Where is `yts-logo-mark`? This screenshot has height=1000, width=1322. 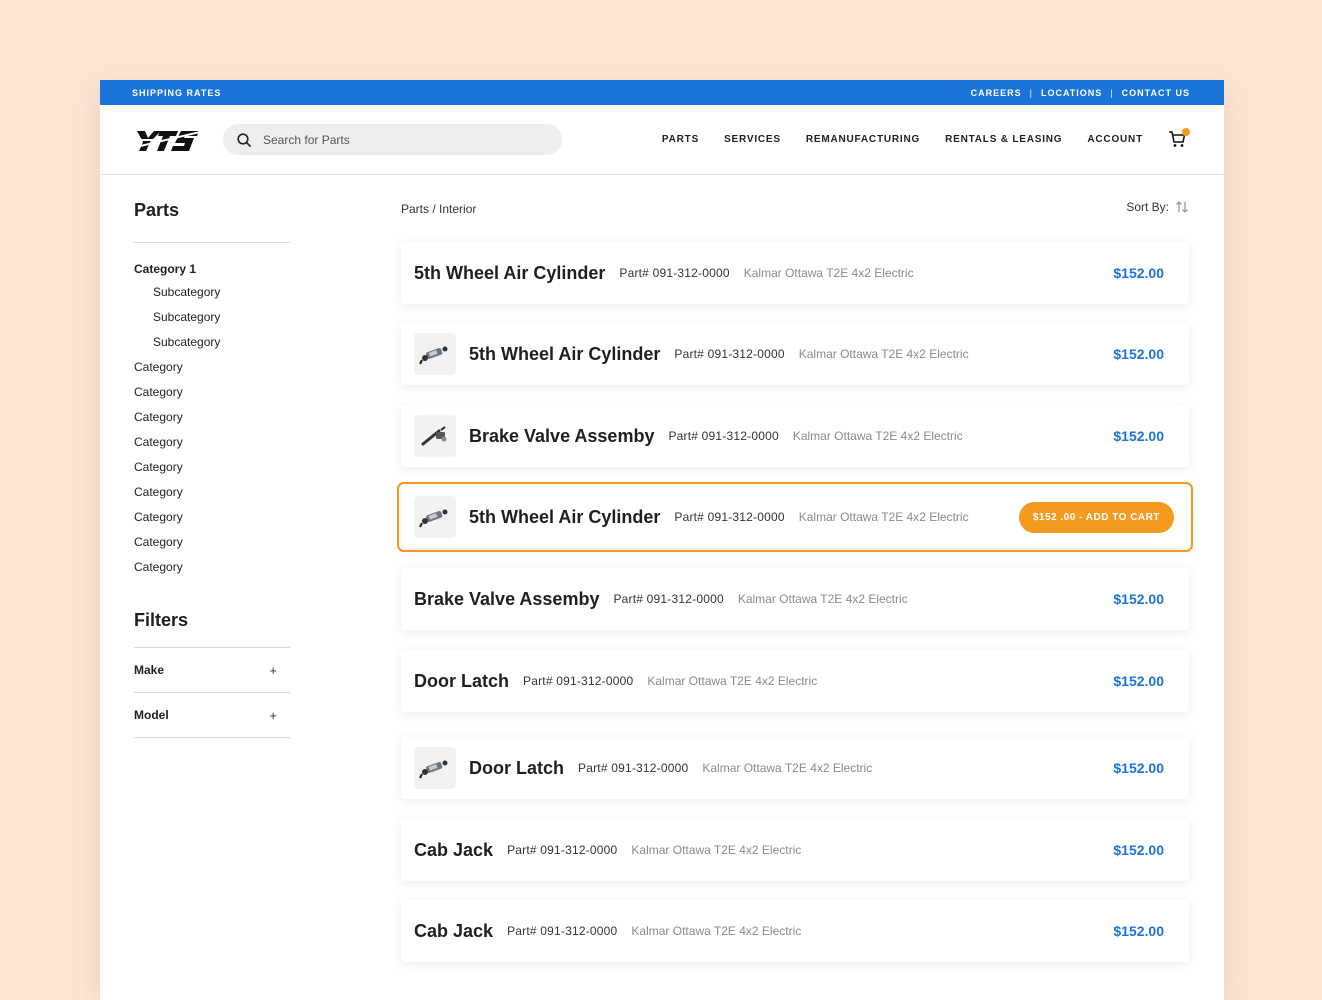
yts-logo-mark is located at coordinates (167, 141).